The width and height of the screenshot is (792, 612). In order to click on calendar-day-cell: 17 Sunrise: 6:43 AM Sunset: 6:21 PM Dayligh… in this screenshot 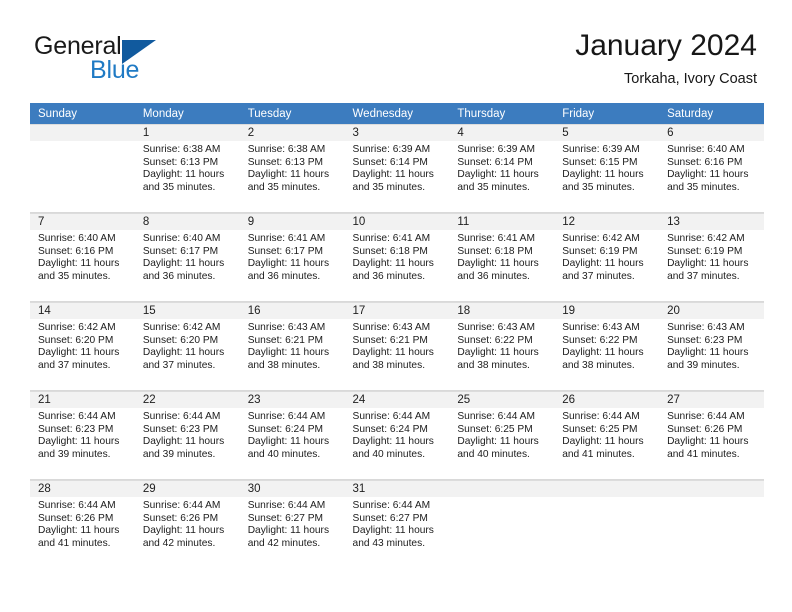, I will do `click(397, 346)`.